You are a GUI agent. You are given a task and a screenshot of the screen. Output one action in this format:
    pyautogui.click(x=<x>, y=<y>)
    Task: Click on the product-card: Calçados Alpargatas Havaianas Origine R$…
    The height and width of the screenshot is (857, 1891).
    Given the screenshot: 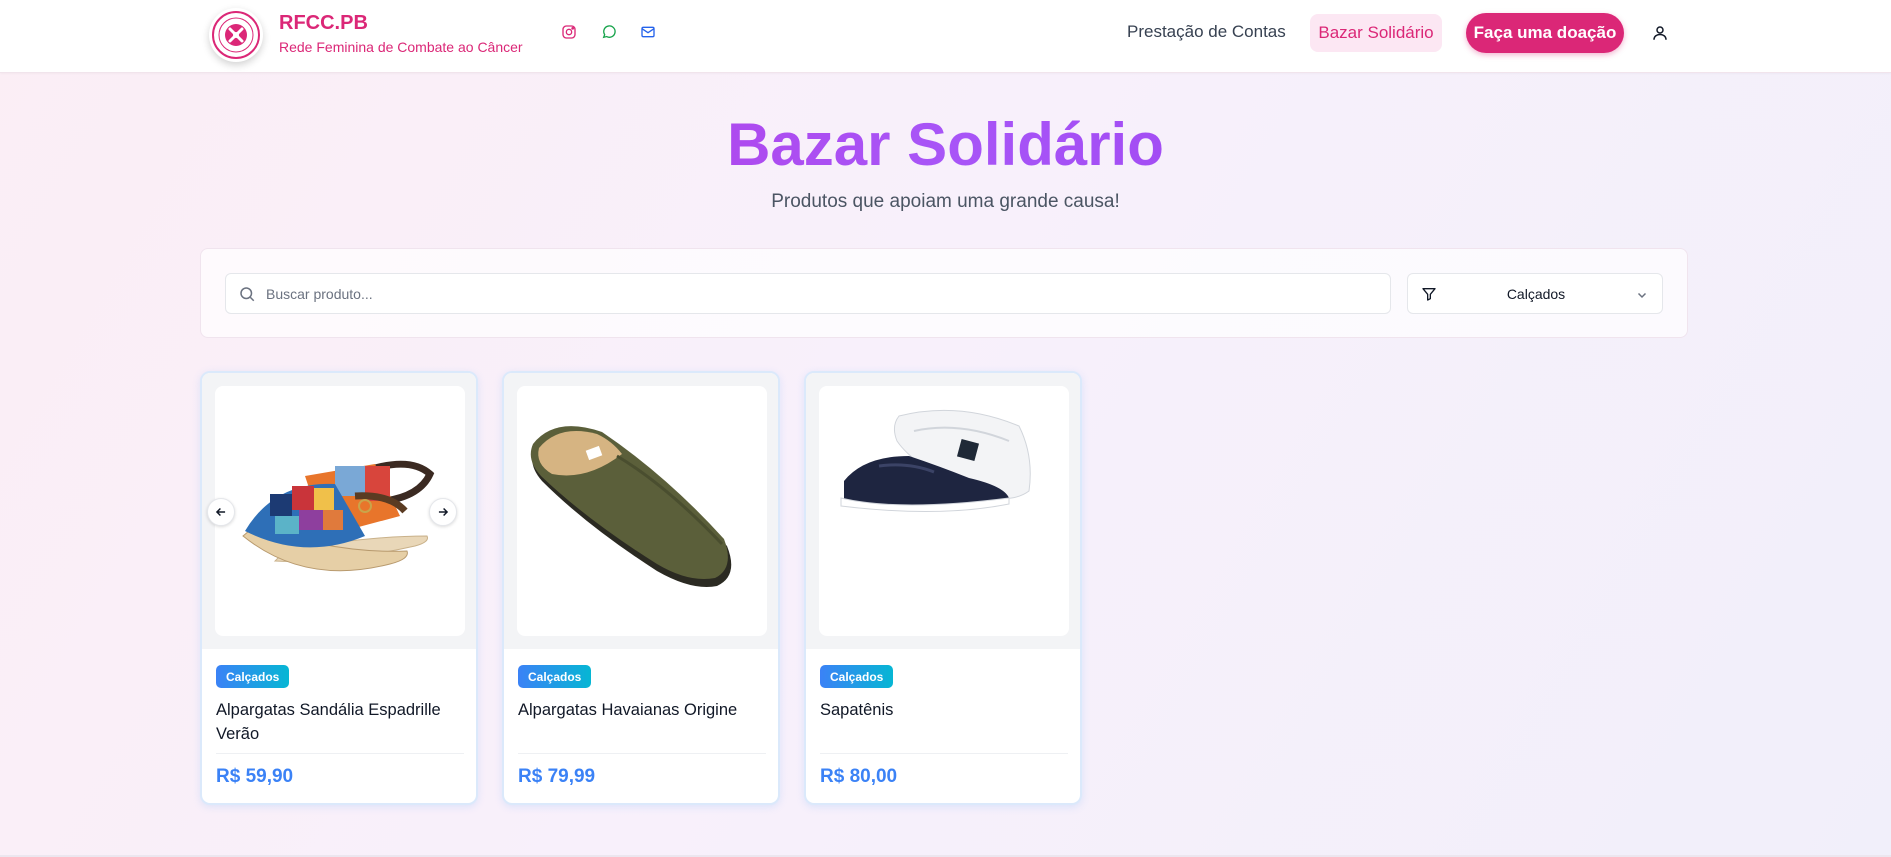 What is the action you would take?
    pyautogui.click(x=641, y=588)
    